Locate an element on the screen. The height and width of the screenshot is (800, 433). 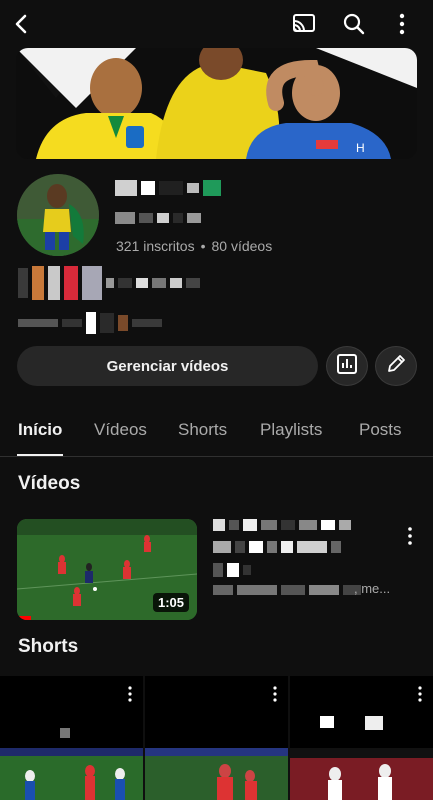
top-app-bar is located at coordinates (216, 24).